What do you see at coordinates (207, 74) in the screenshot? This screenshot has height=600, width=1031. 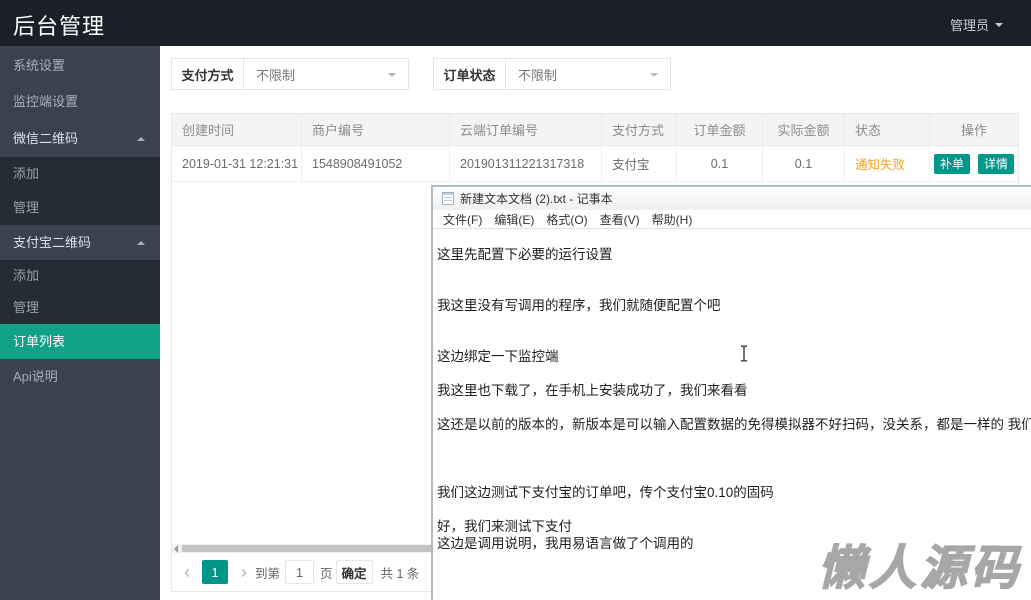 I see `filter-pay-method-label: 支付方式` at bounding box center [207, 74].